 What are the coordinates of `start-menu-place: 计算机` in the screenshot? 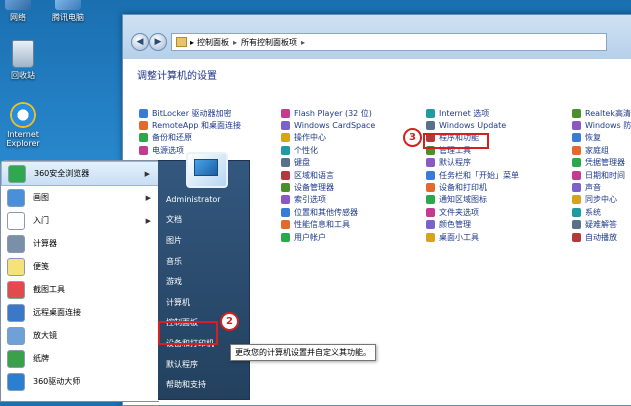 It's located at (203, 302).